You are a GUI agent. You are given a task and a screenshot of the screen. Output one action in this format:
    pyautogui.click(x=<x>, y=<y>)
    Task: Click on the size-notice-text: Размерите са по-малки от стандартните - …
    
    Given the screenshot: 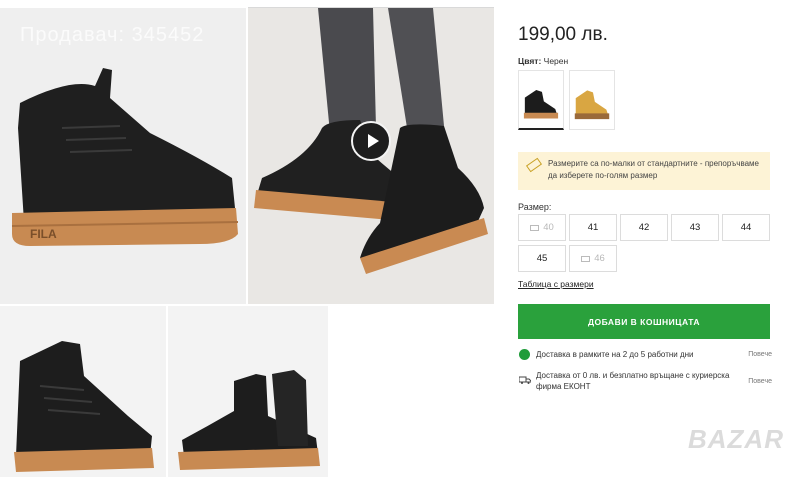 What is the action you would take?
    pyautogui.click(x=653, y=169)
    